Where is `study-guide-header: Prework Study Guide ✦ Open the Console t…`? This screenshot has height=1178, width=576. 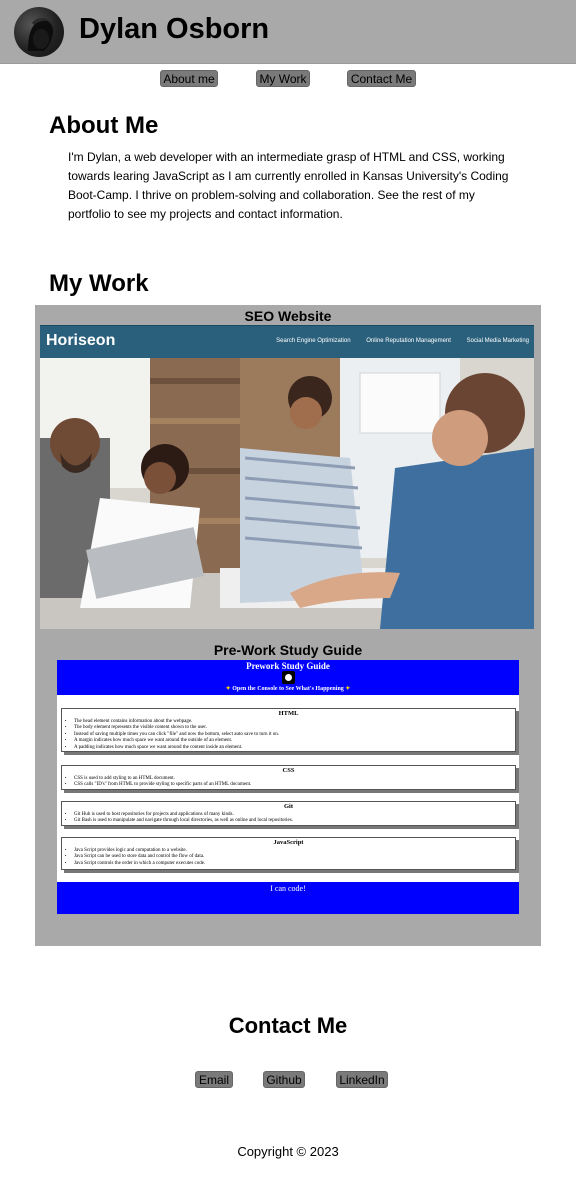 study-guide-header: Prework Study Guide ✦ Open the Console t… is located at coordinates (288, 677).